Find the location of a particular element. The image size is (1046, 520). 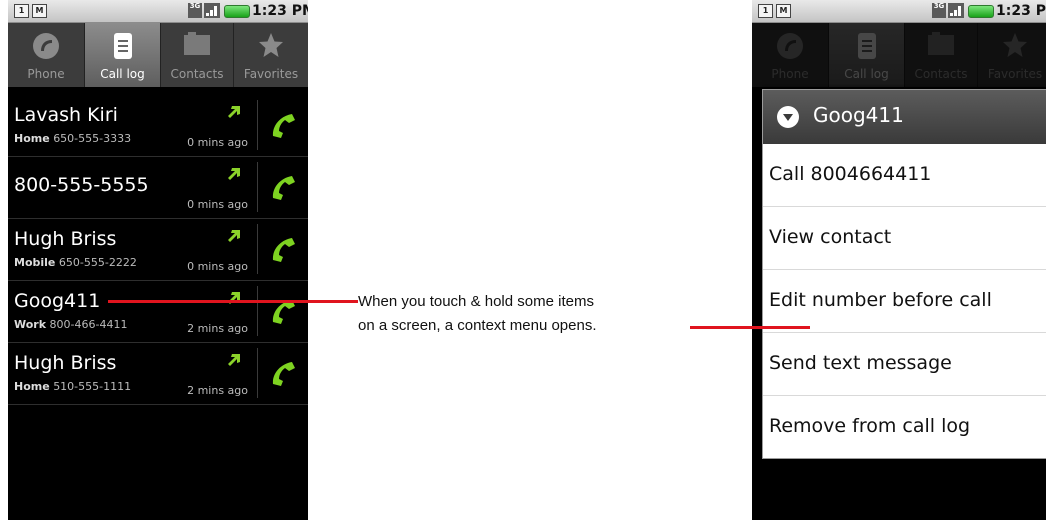

tab-phone: Phone is located at coordinates (46, 55).